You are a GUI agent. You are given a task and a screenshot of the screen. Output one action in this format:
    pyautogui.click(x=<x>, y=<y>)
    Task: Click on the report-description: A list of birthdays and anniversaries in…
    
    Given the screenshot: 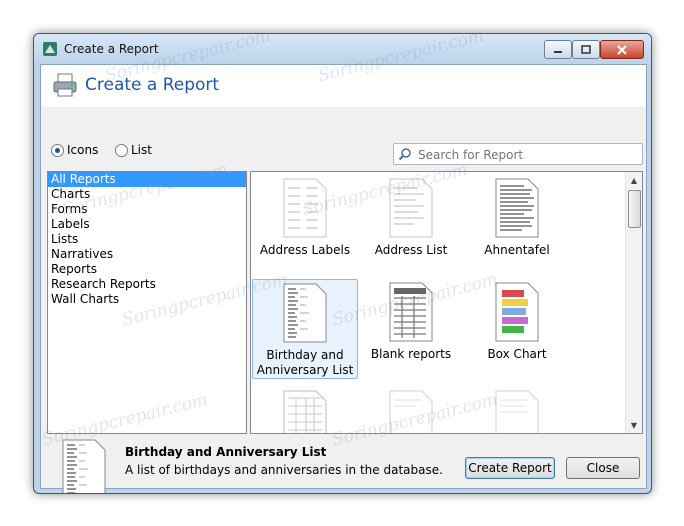 What is the action you would take?
    pyautogui.click(x=284, y=470)
    